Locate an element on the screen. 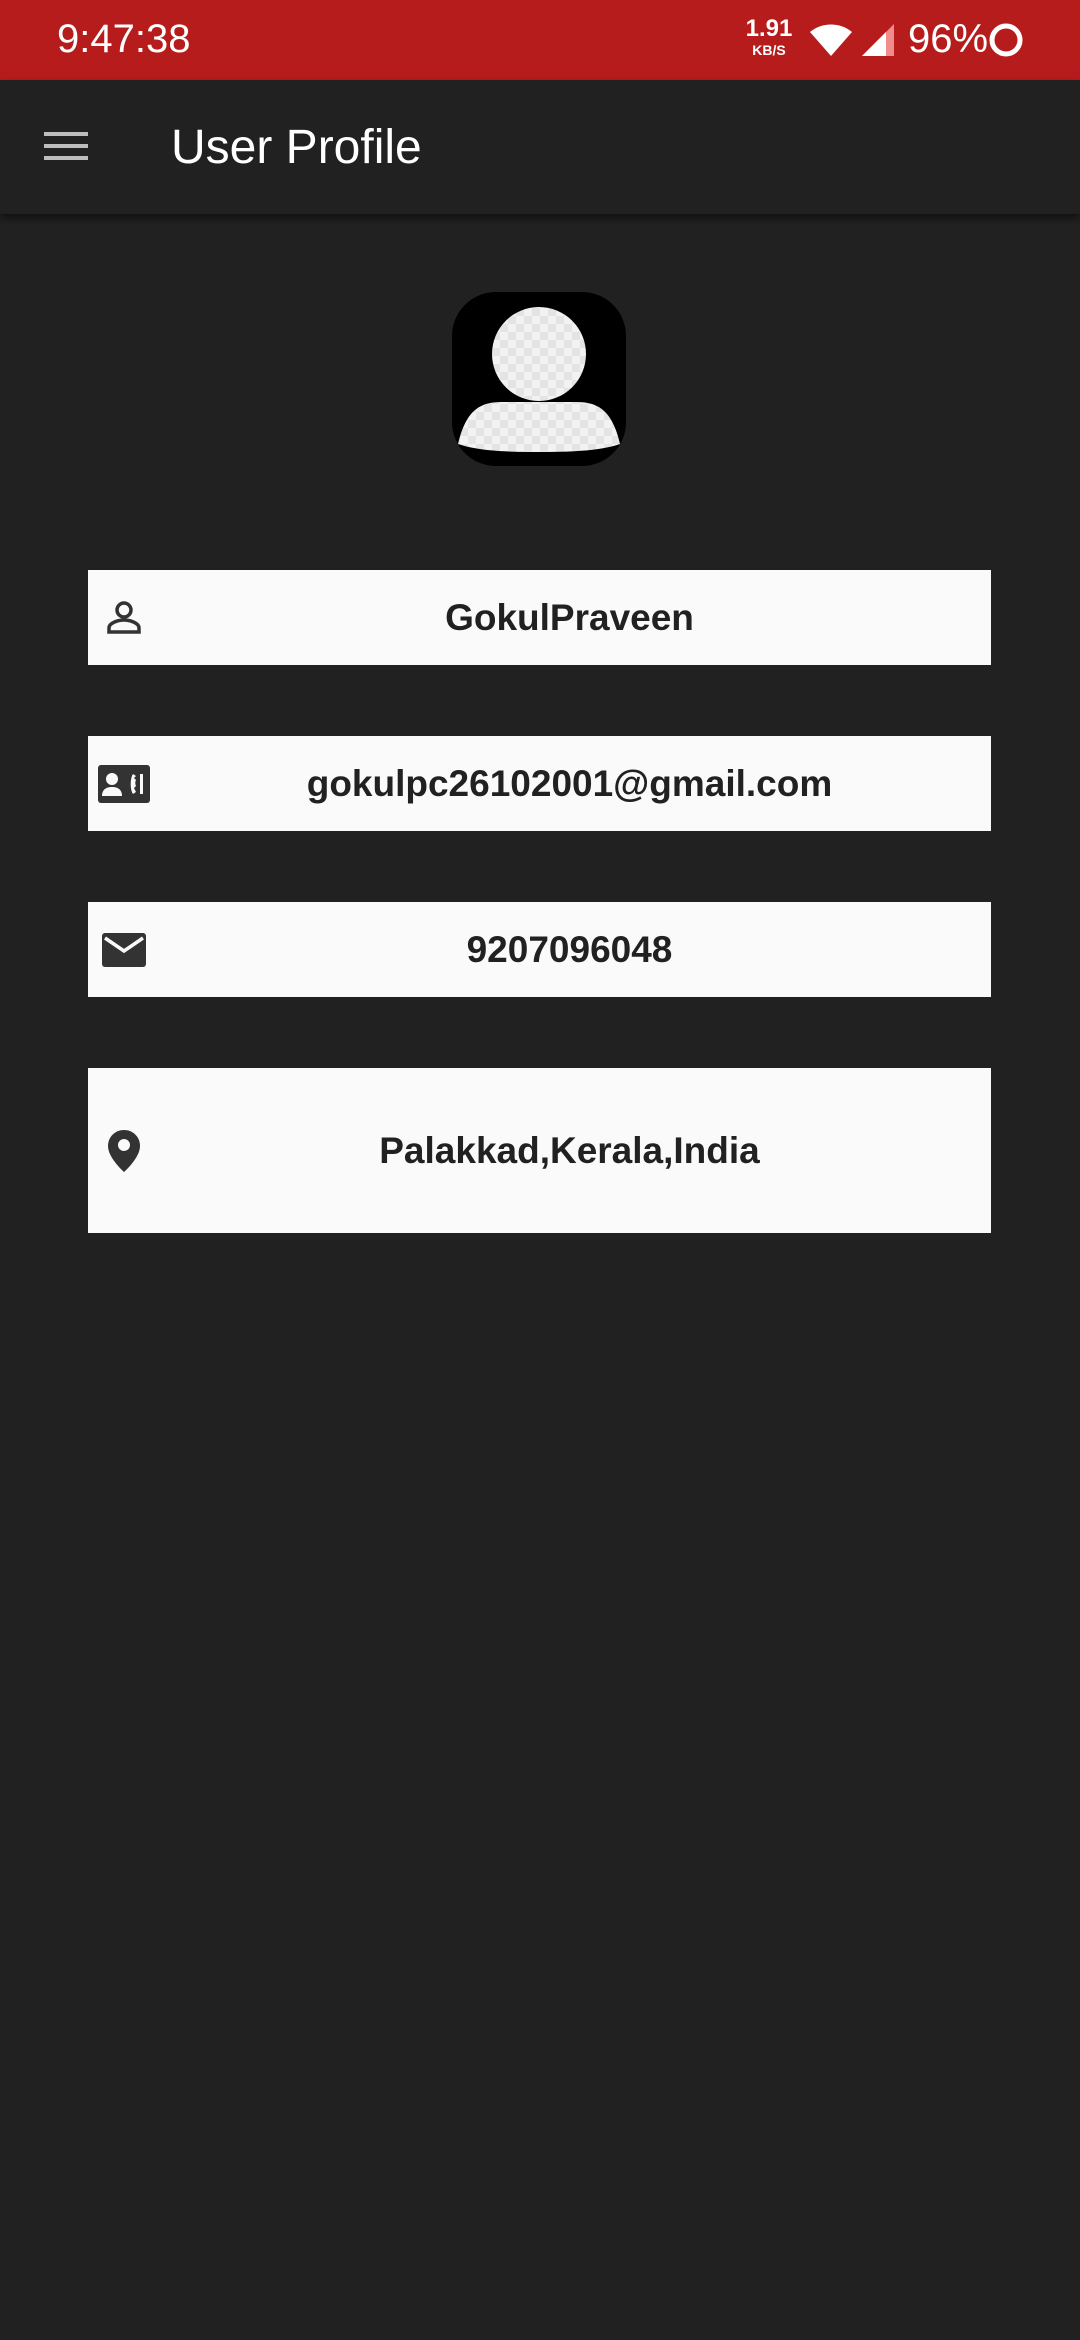  location-field: Palakkad,Kerala,India is located at coordinates (539, 1150).